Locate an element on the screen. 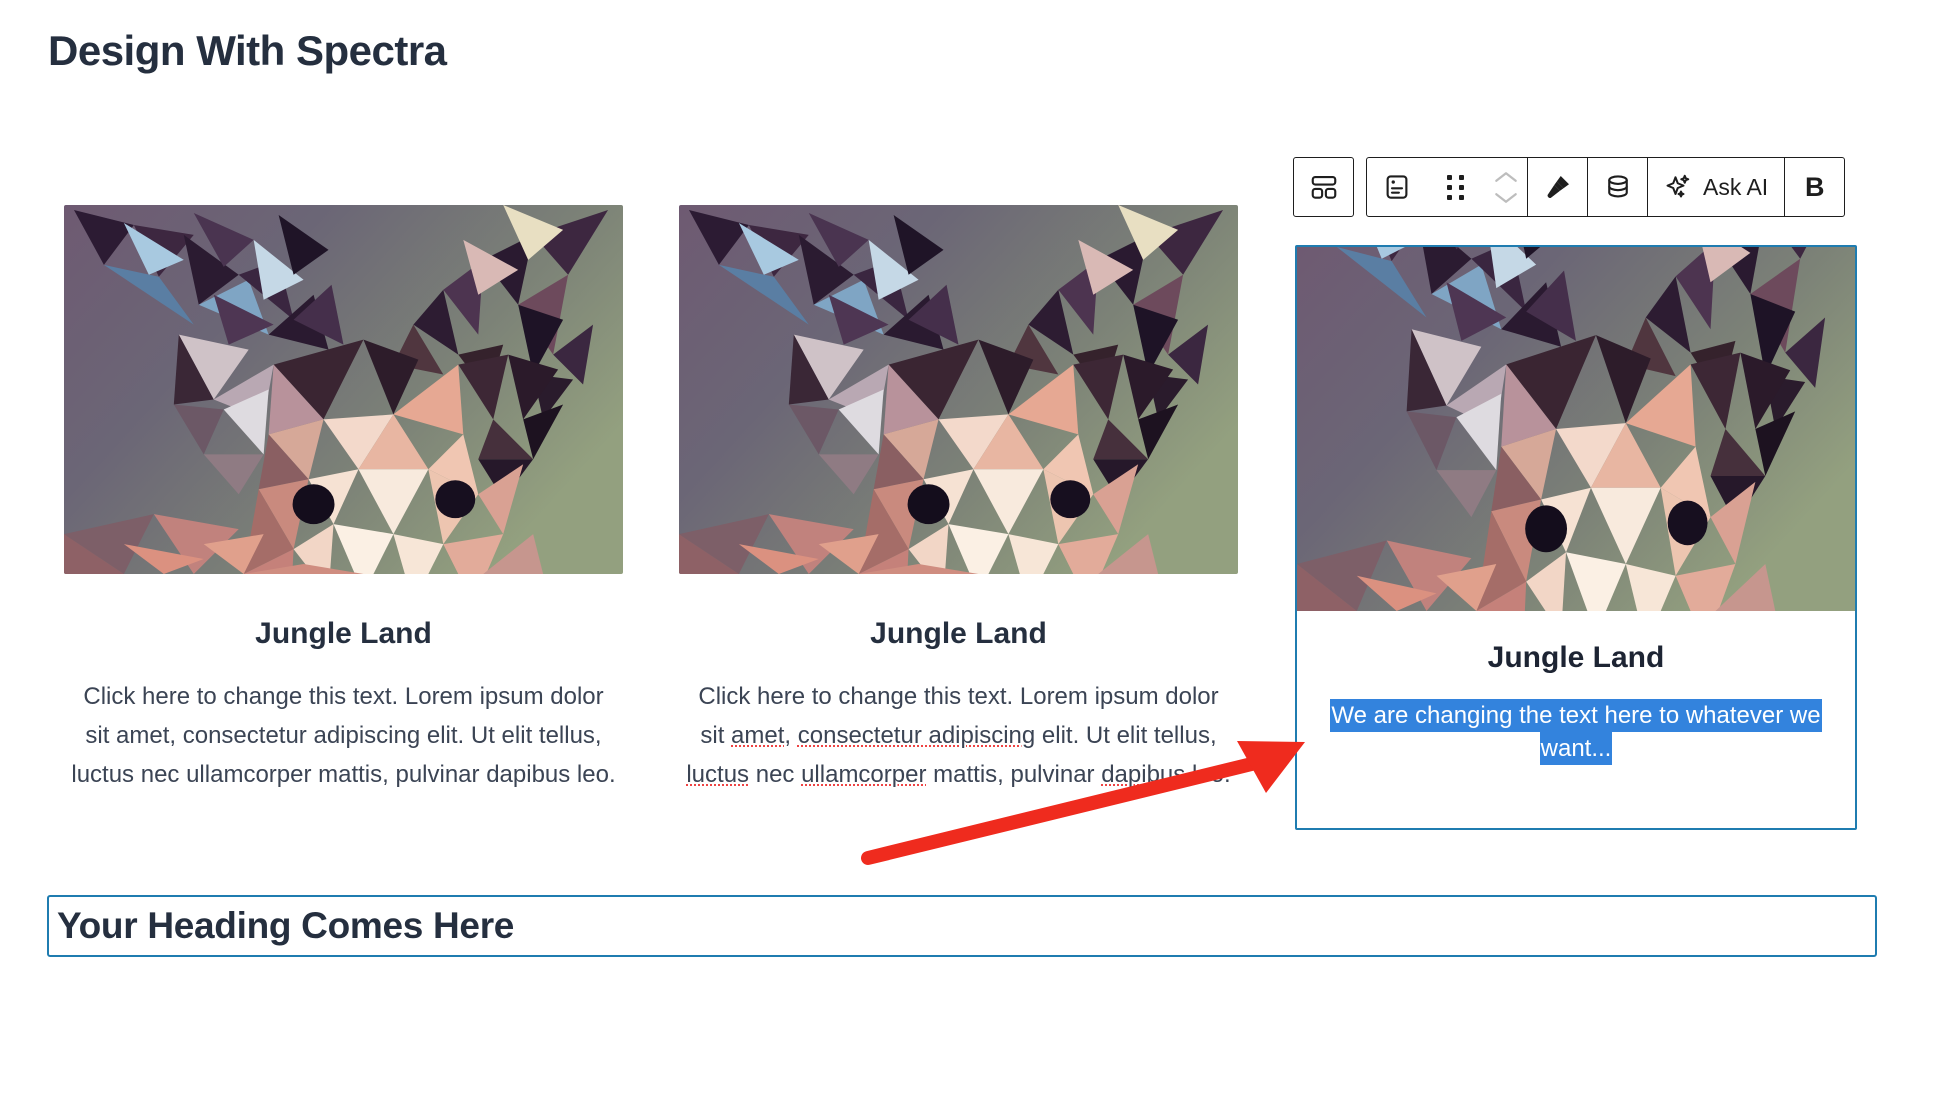  spellcheck-word: ullamcorper is located at coordinates (864, 774).